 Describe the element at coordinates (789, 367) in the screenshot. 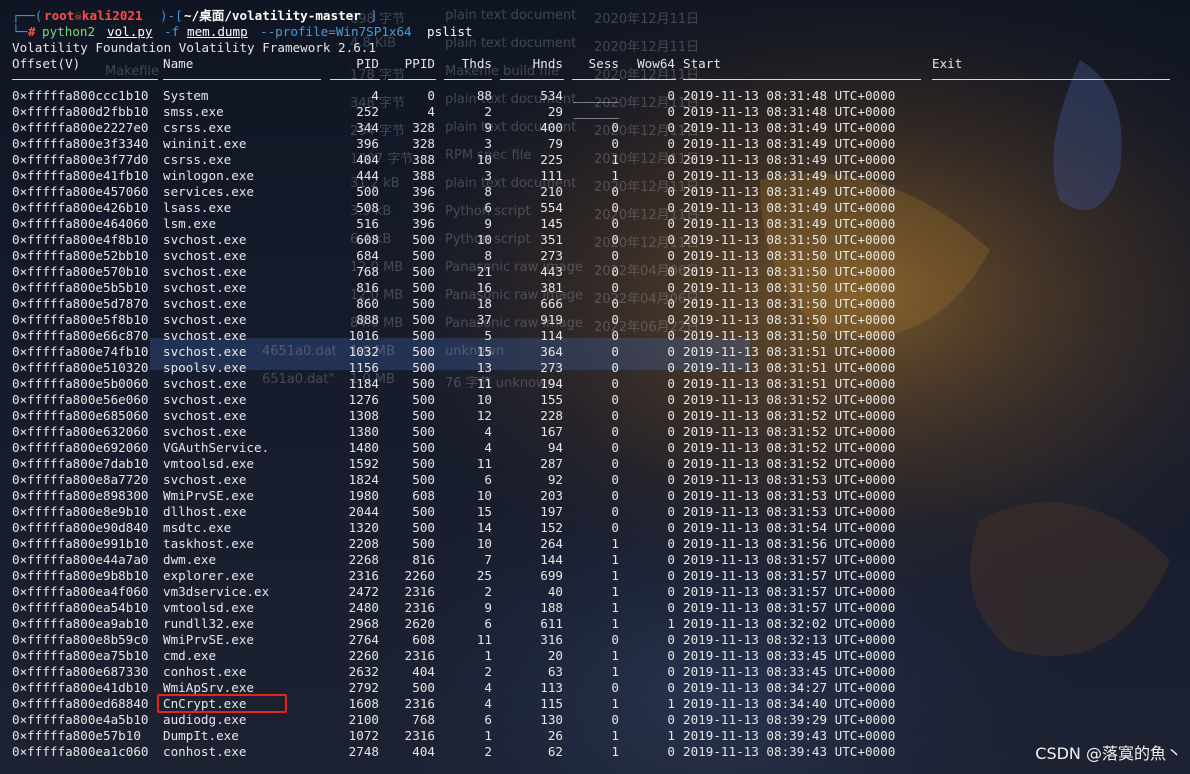

I see `row-start: 2019-11-13 08:31:51 UTC+0000` at that location.